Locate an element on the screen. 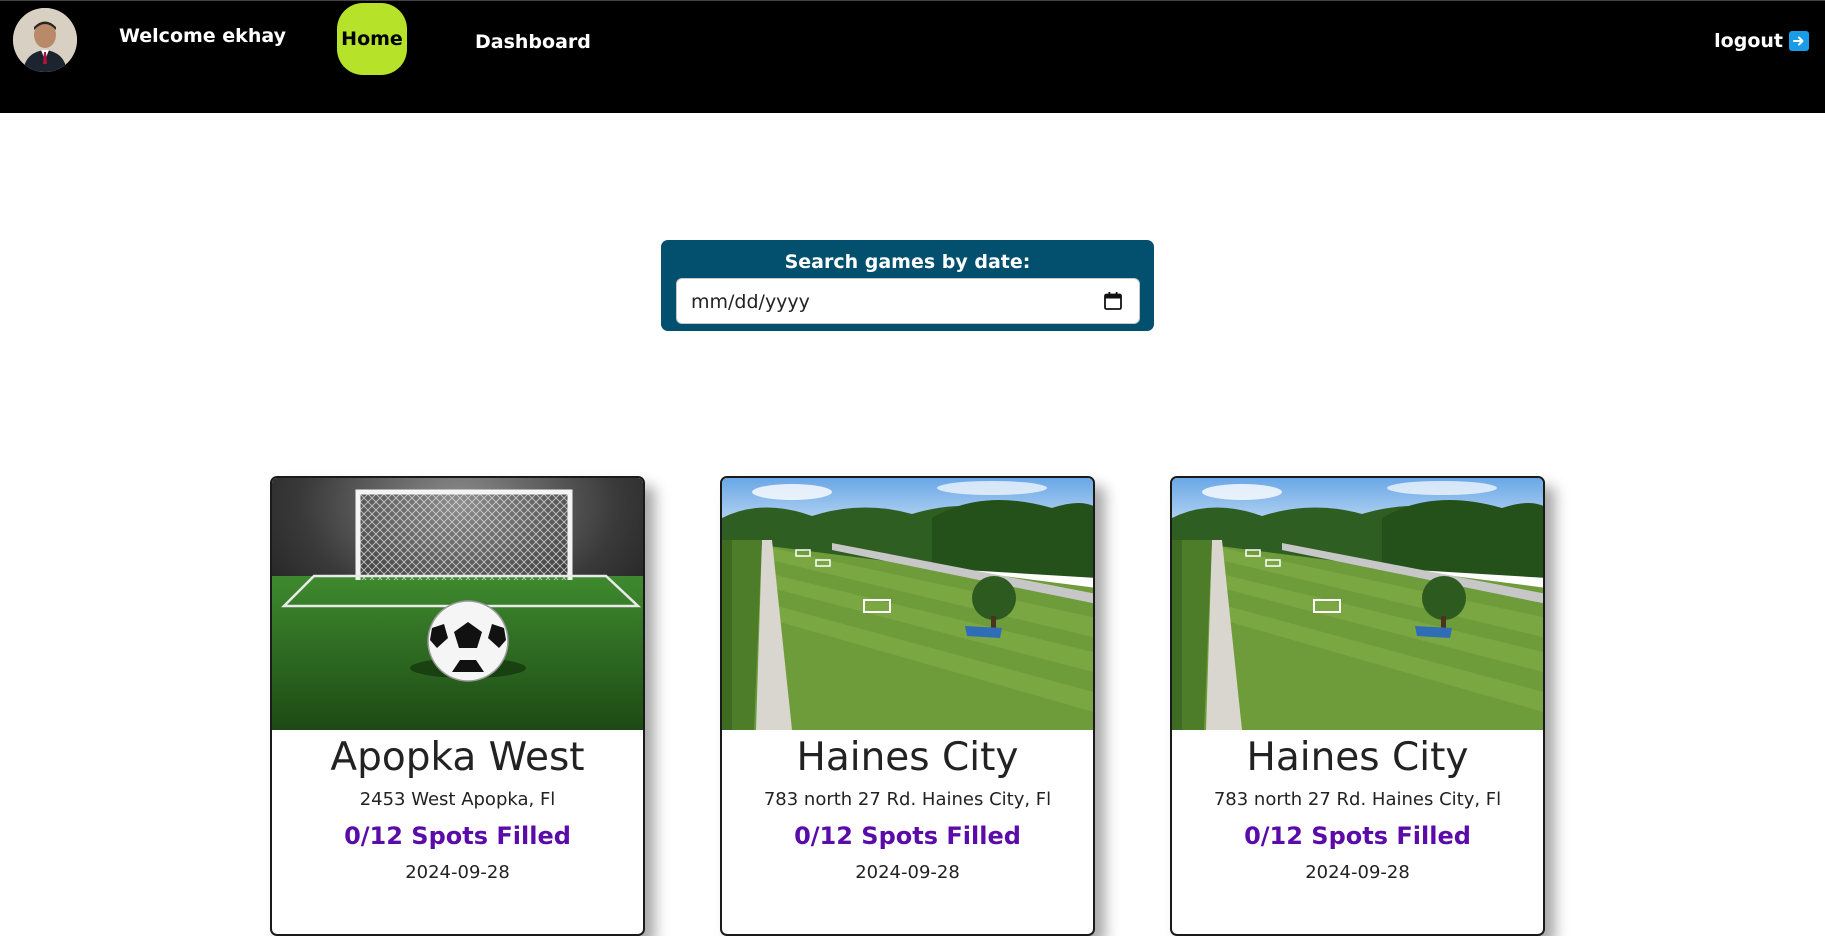 The image size is (1825, 936). avatar is located at coordinates (45, 40).